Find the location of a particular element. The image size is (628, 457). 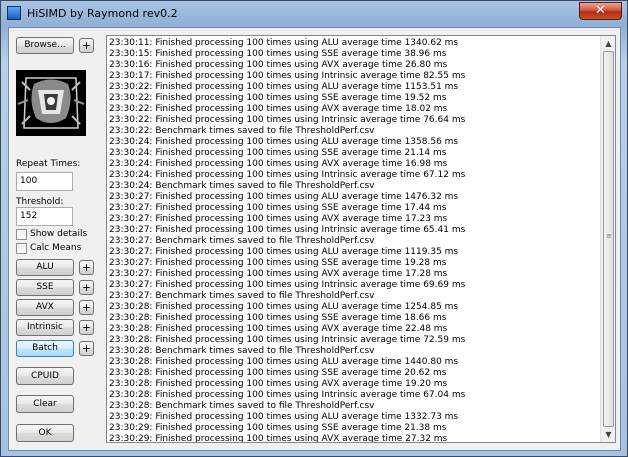

sse-button: SSE is located at coordinates (45, 287).